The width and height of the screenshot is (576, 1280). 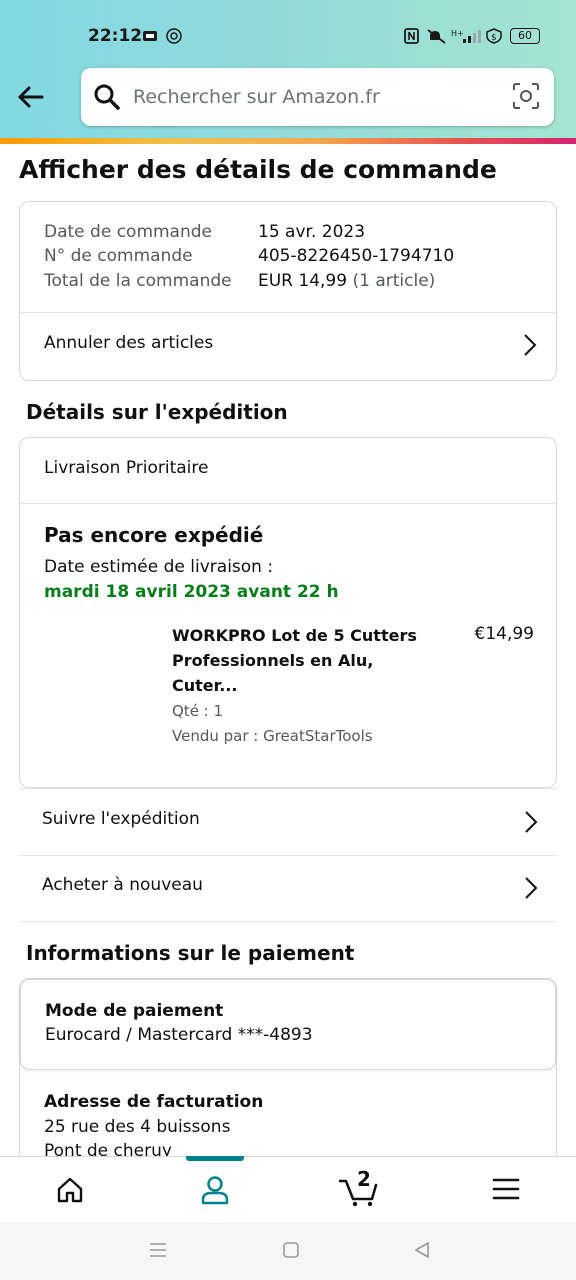 I want to click on shipping-heading: Détails sur l'expédition, so click(x=157, y=412).